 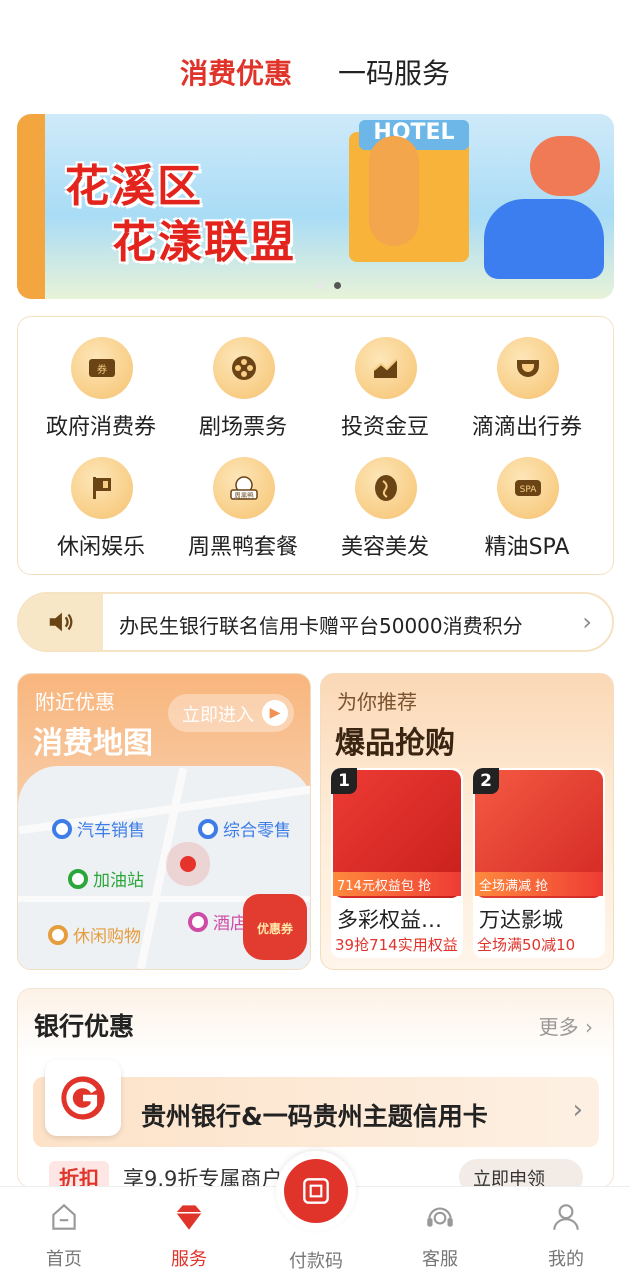 What do you see at coordinates (275, 713) in the screenshot?
I see `play-arrow-icon: ▶` at bounding box center [275, 713].